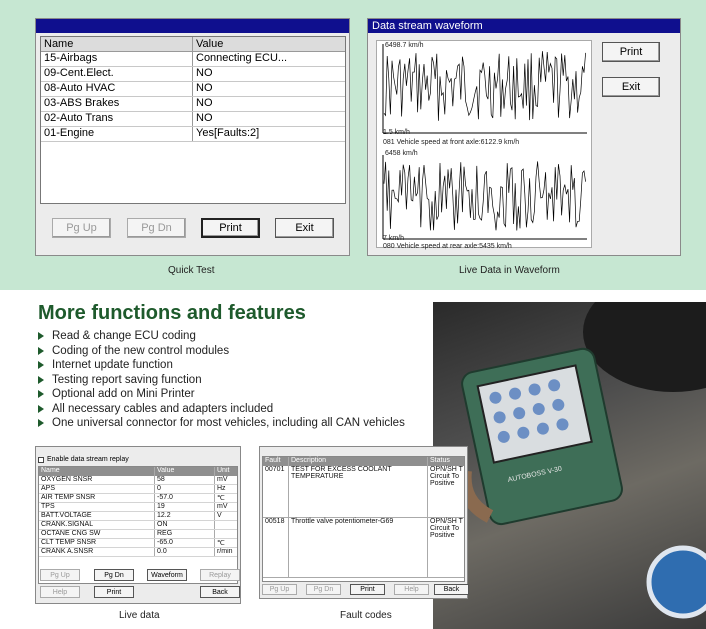 The image size is (706, 629). What do you see at coordinates (524, 26) in the screenshot?
I see `waveform-title-bar: Data stream waveform` at bounding box center [524, 26].